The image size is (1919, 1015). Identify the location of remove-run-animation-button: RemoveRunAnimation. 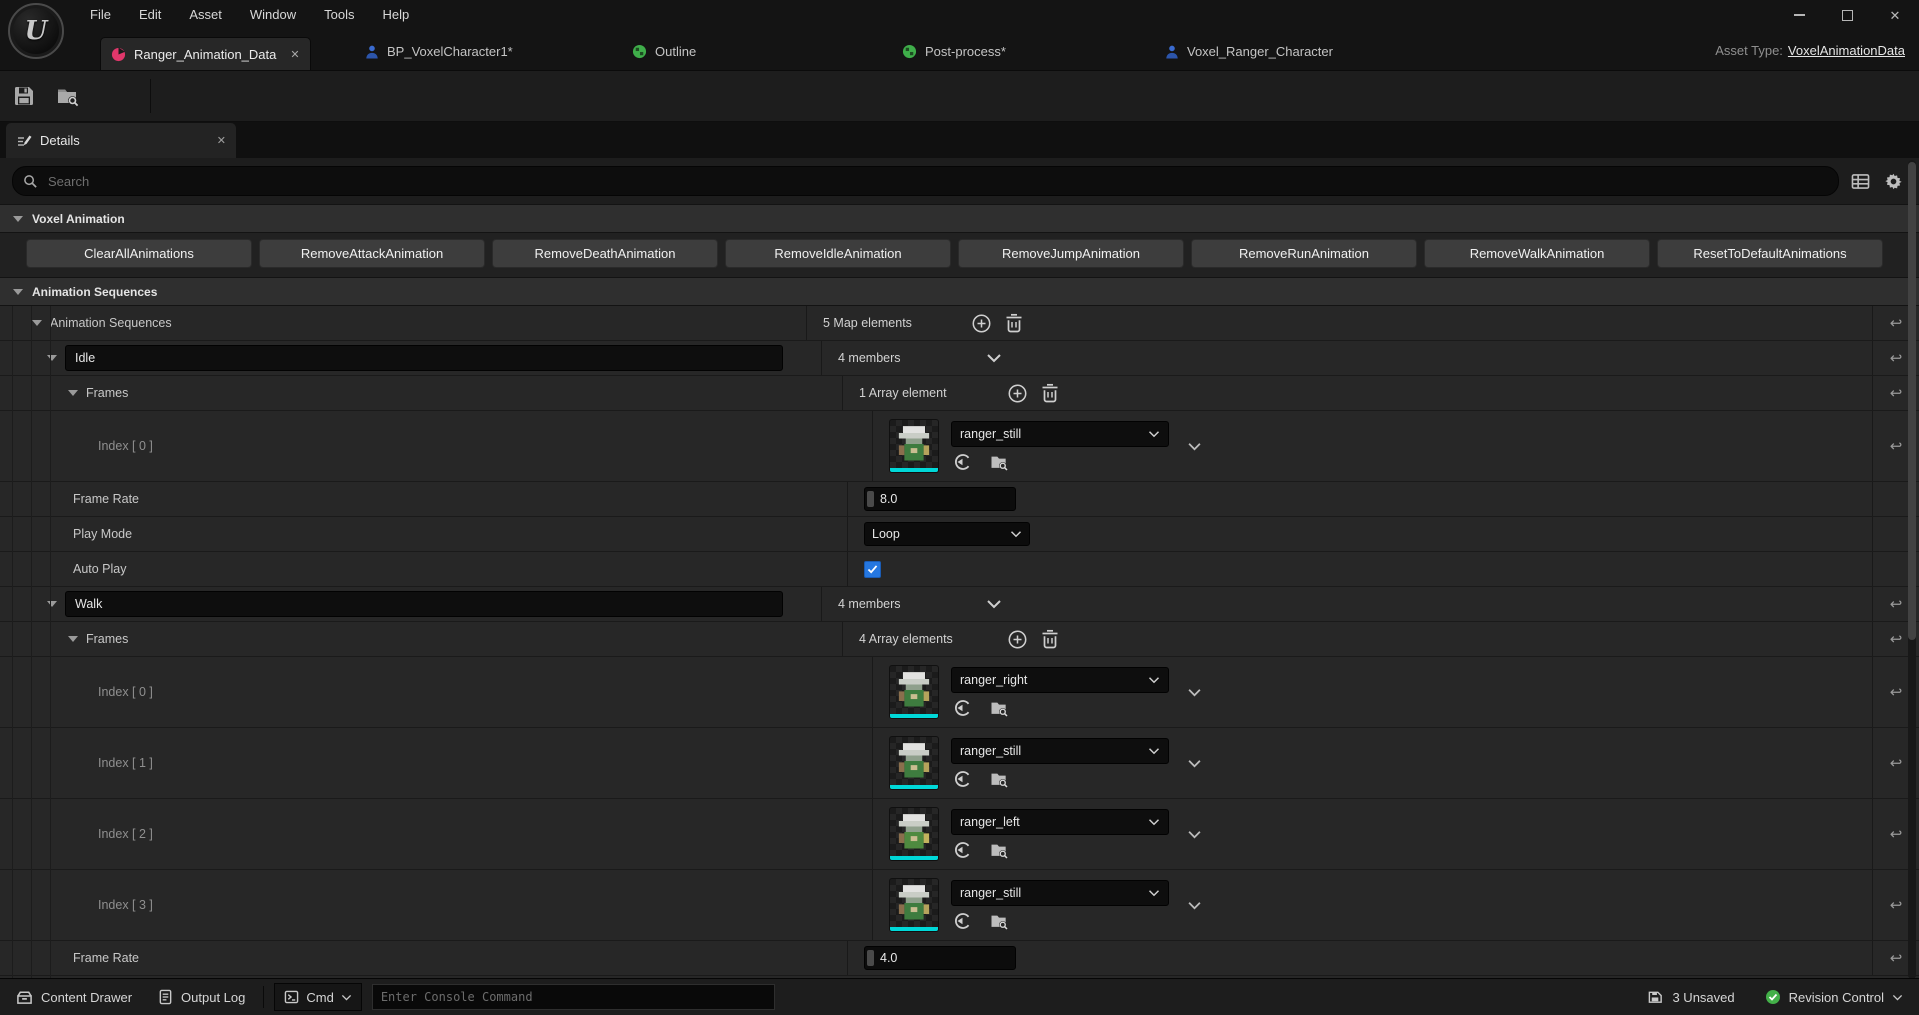
(1304, 253).